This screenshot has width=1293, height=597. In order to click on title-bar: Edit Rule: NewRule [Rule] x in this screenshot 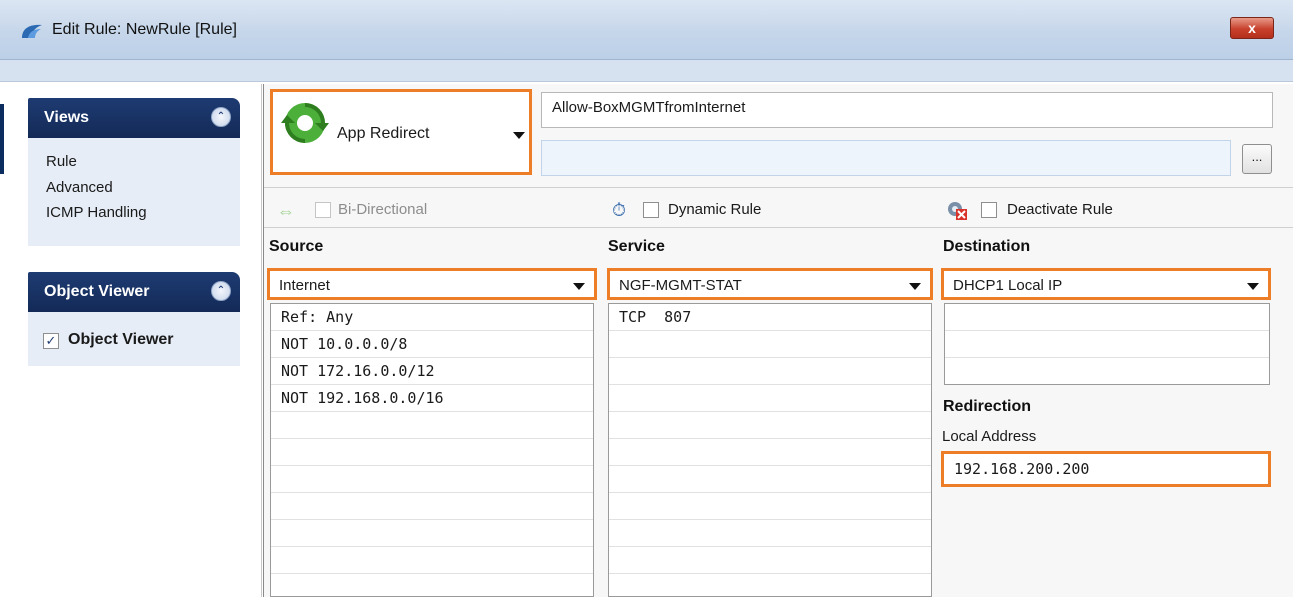, I will do `click(646, 30)`.